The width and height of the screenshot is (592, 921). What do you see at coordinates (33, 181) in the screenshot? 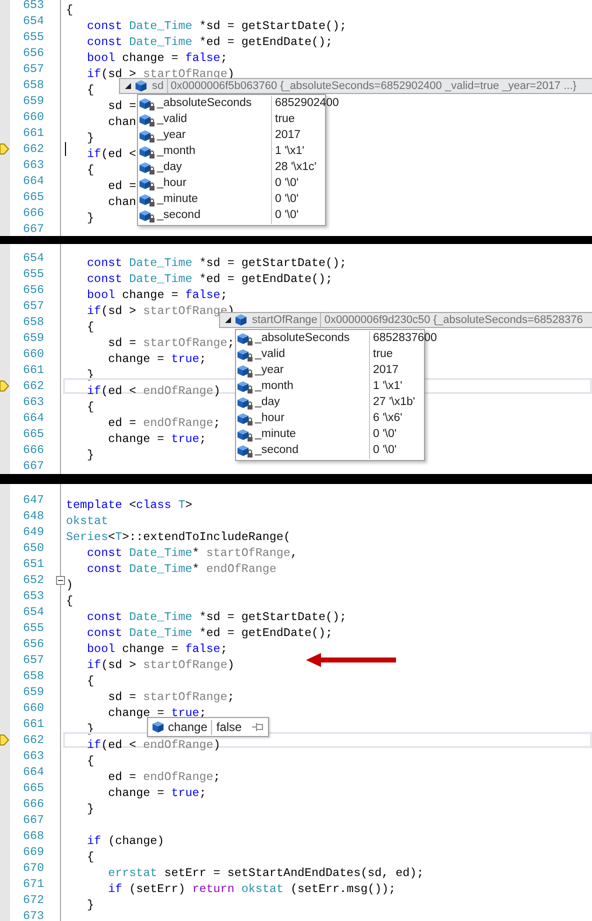
I see `line-number: 664` at bounding box center [33, 181].